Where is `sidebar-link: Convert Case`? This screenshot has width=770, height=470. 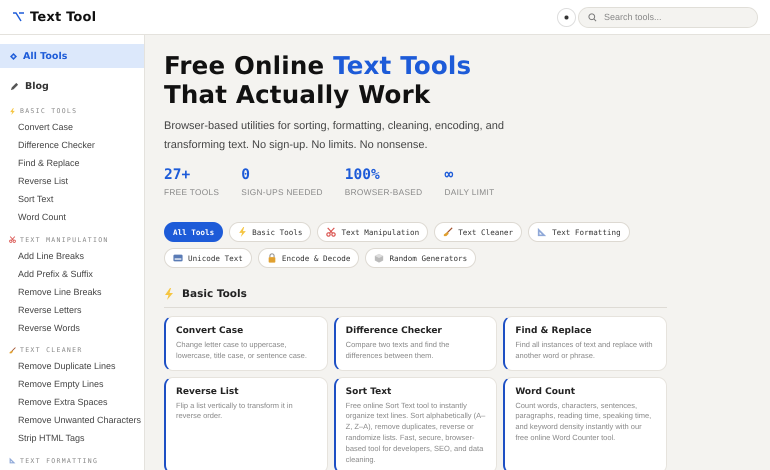
sidebar-link: Convert Case is located at coordinates (72, 127).